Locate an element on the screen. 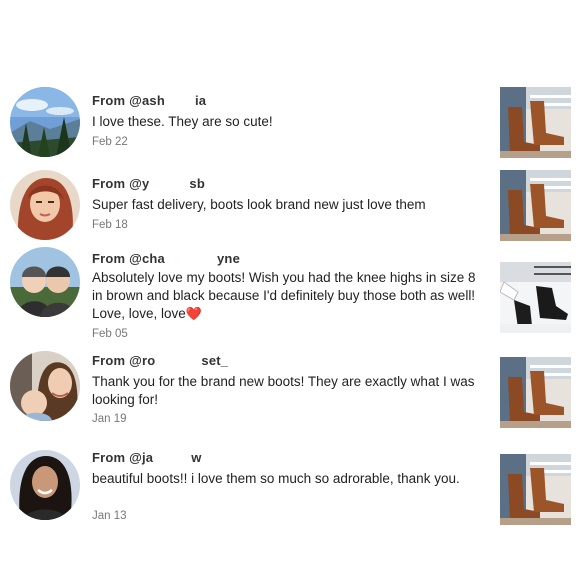 The width and height of the screenshot is (580, 580). review-author: From @ash ia is located at coordinates (149, 100).